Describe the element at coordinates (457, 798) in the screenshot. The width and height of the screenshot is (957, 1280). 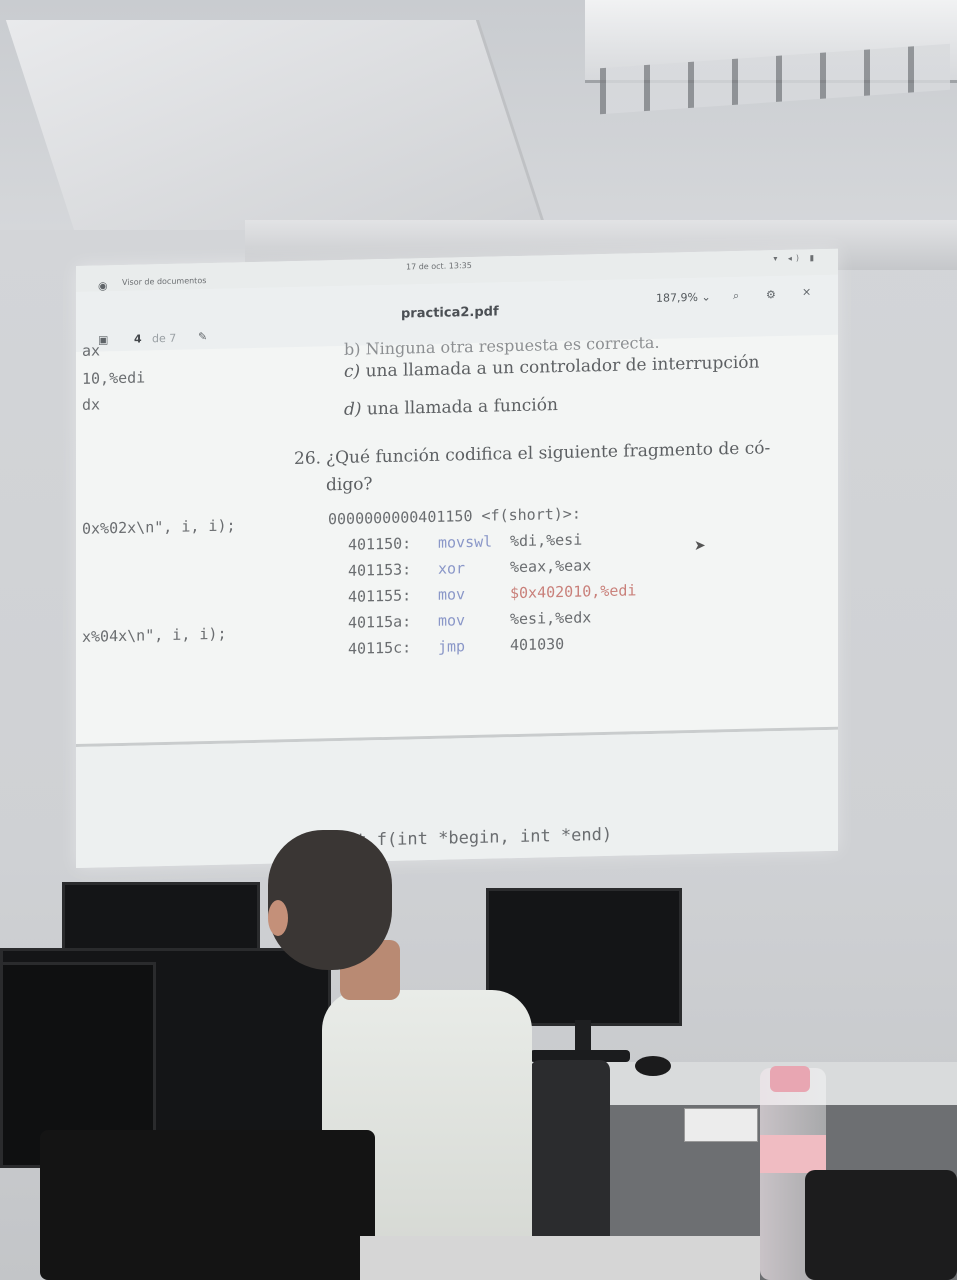
I see `next-page: nt f(int *begin, int *end)` at that location.